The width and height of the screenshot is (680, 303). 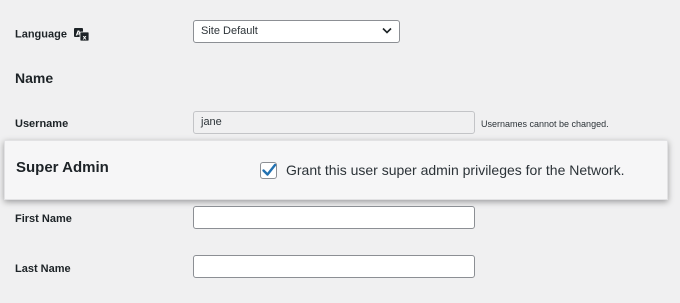 I want to click on username-input: jane, so click(x=334, y=122).